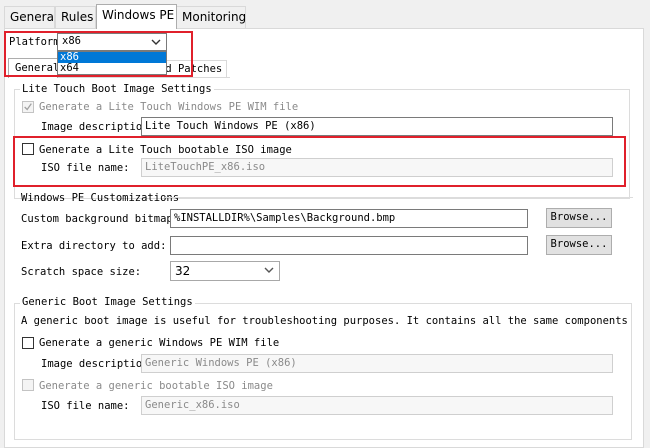 The image size is (650, 448). What do you see at coordinates (377, 126) in the screenshot?
I see `lite-touch-image-description-input: Lite Touch Windows PE (x86)` at bounding box center [377, 126].